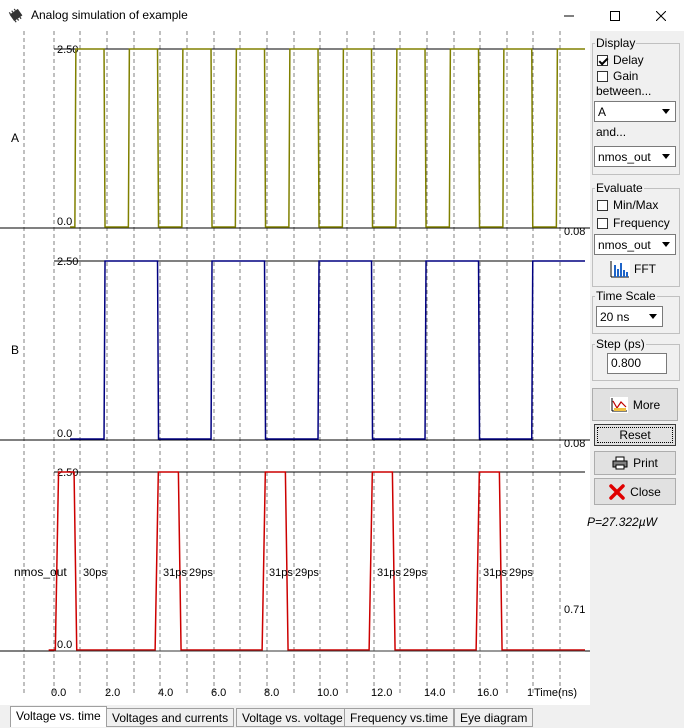 This screenshot has height=728, width=684. I want to click on minmax-label: Min/Max, so click(636, 205).